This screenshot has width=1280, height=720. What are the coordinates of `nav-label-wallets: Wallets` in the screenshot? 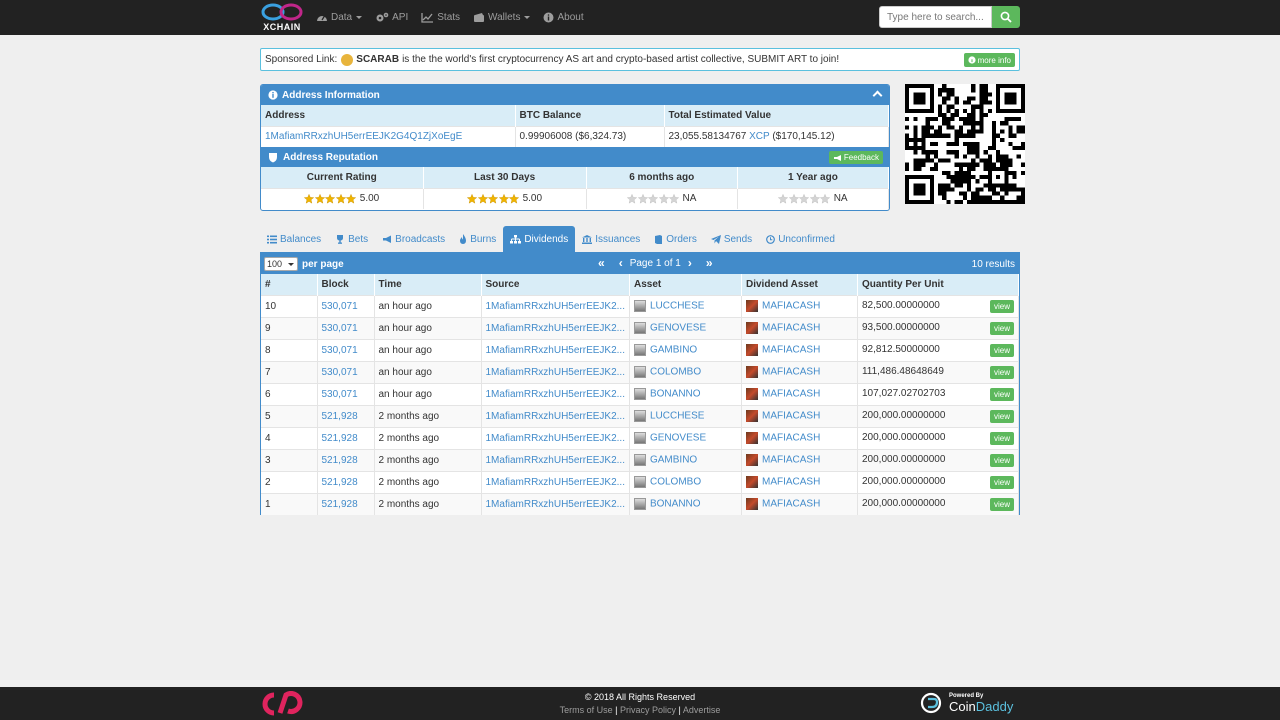 It's located at (504, 17).